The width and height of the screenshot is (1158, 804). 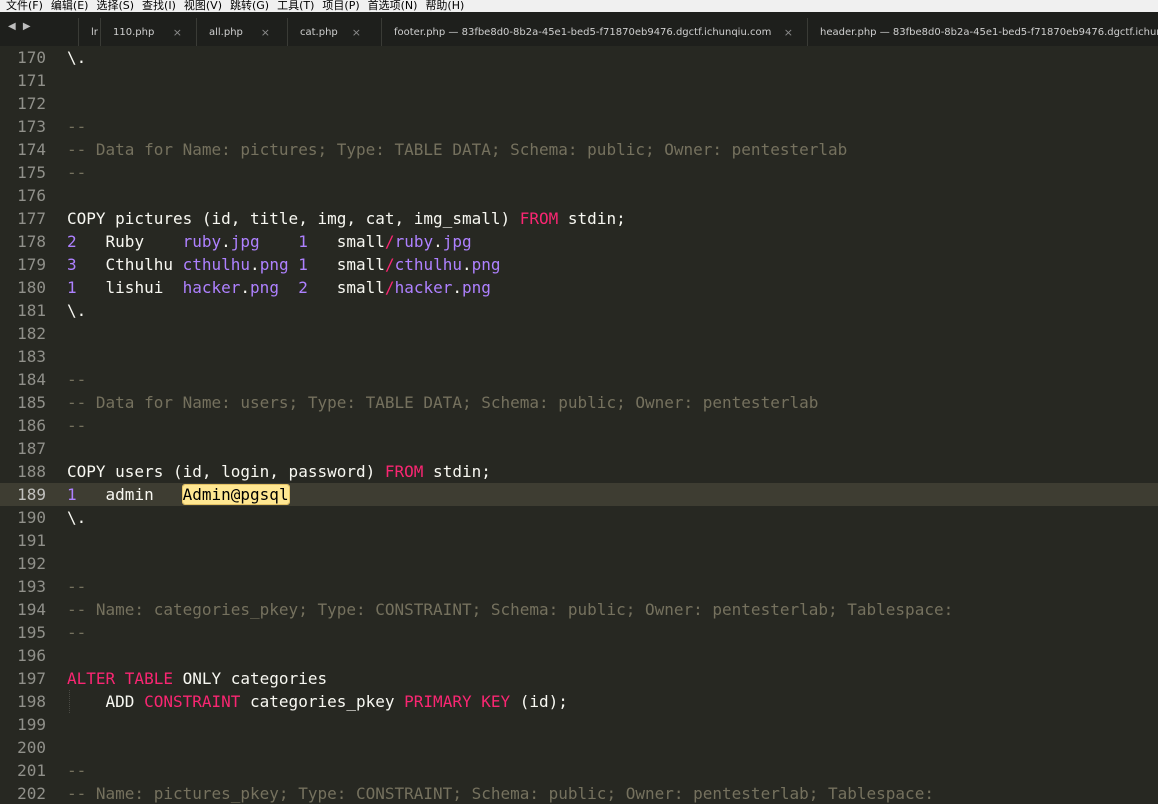 I want to click on tab-label: all.php, so click(x=226, y=32).